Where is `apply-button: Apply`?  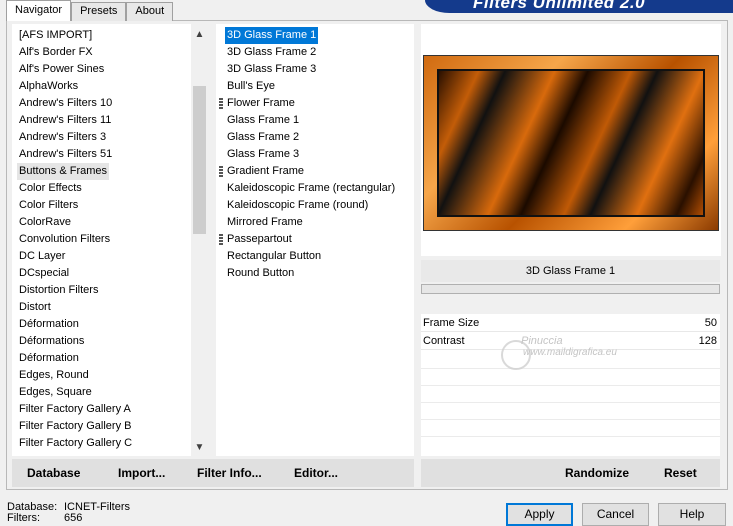
apply-button: Apply is located at coordinates (539, 514).